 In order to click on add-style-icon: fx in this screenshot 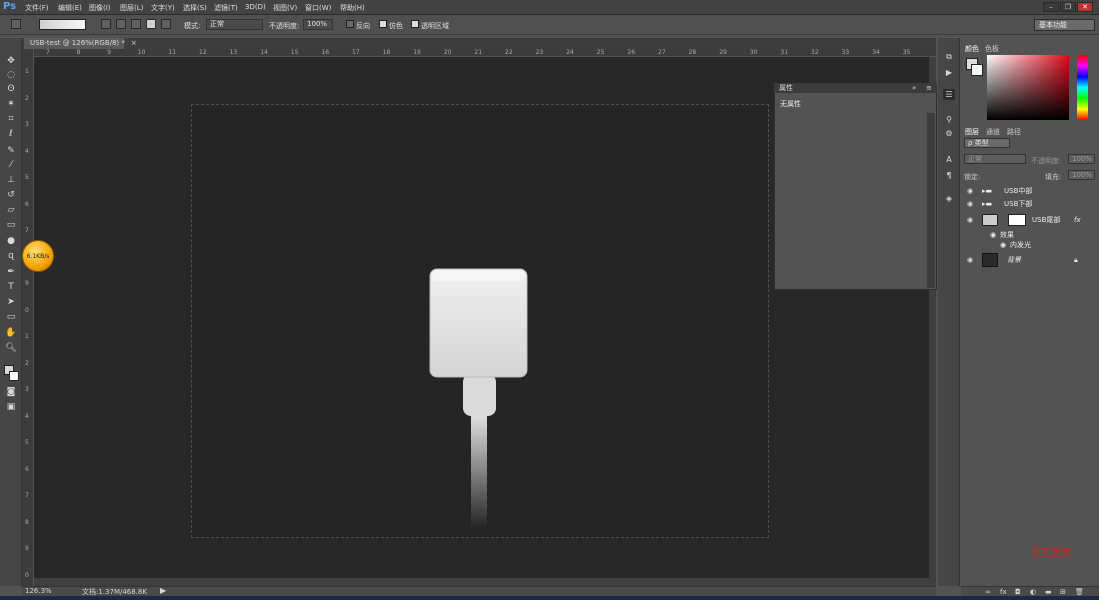, I will do `click(1003, 592)`.